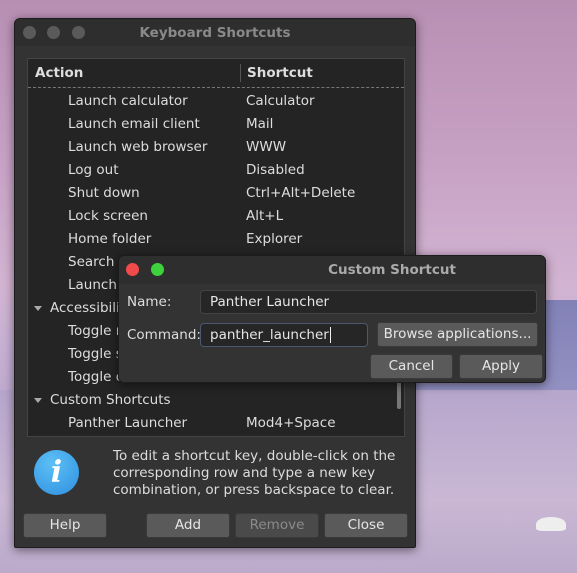  What do you see at coordinates (330, 335) in the screenshot?
I see `text-cursor` at bounding box center [330, 335].